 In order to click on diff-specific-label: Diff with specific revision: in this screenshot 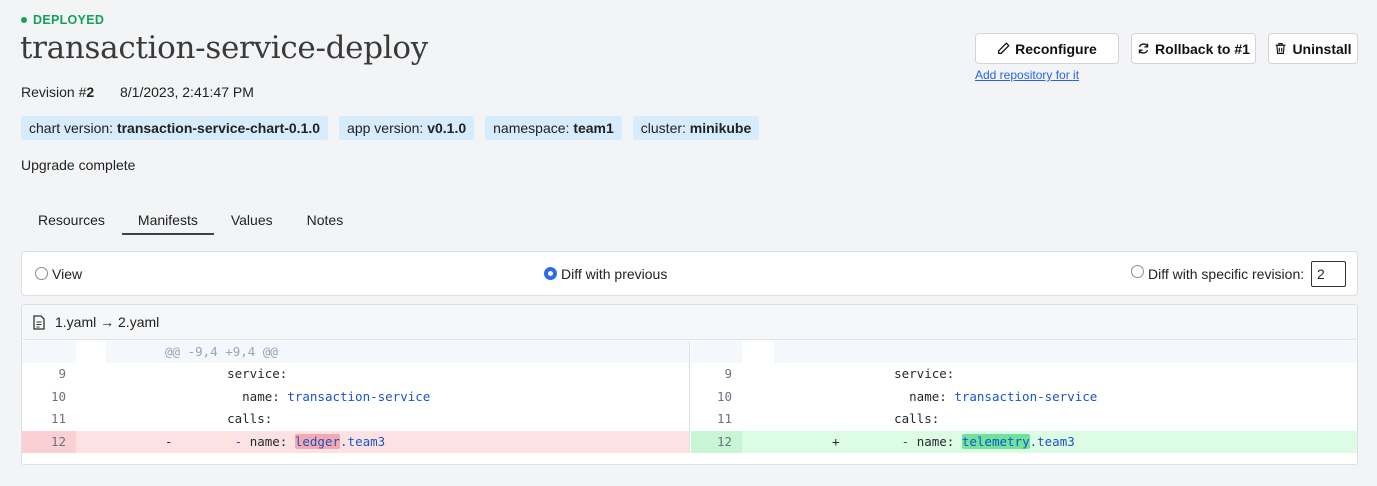, I will do `click(1226, 274)`.